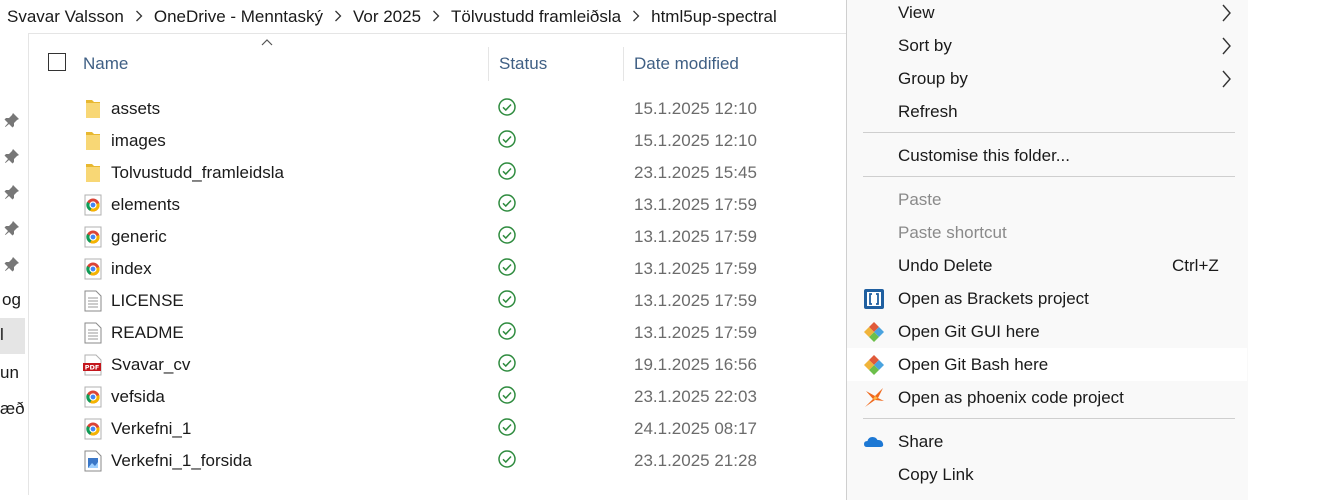 The height and width of the screenshot is (500, 1335). Describe the element at coordinates (93, 333) in the screenshot. I see `text-file-icon` at that location.